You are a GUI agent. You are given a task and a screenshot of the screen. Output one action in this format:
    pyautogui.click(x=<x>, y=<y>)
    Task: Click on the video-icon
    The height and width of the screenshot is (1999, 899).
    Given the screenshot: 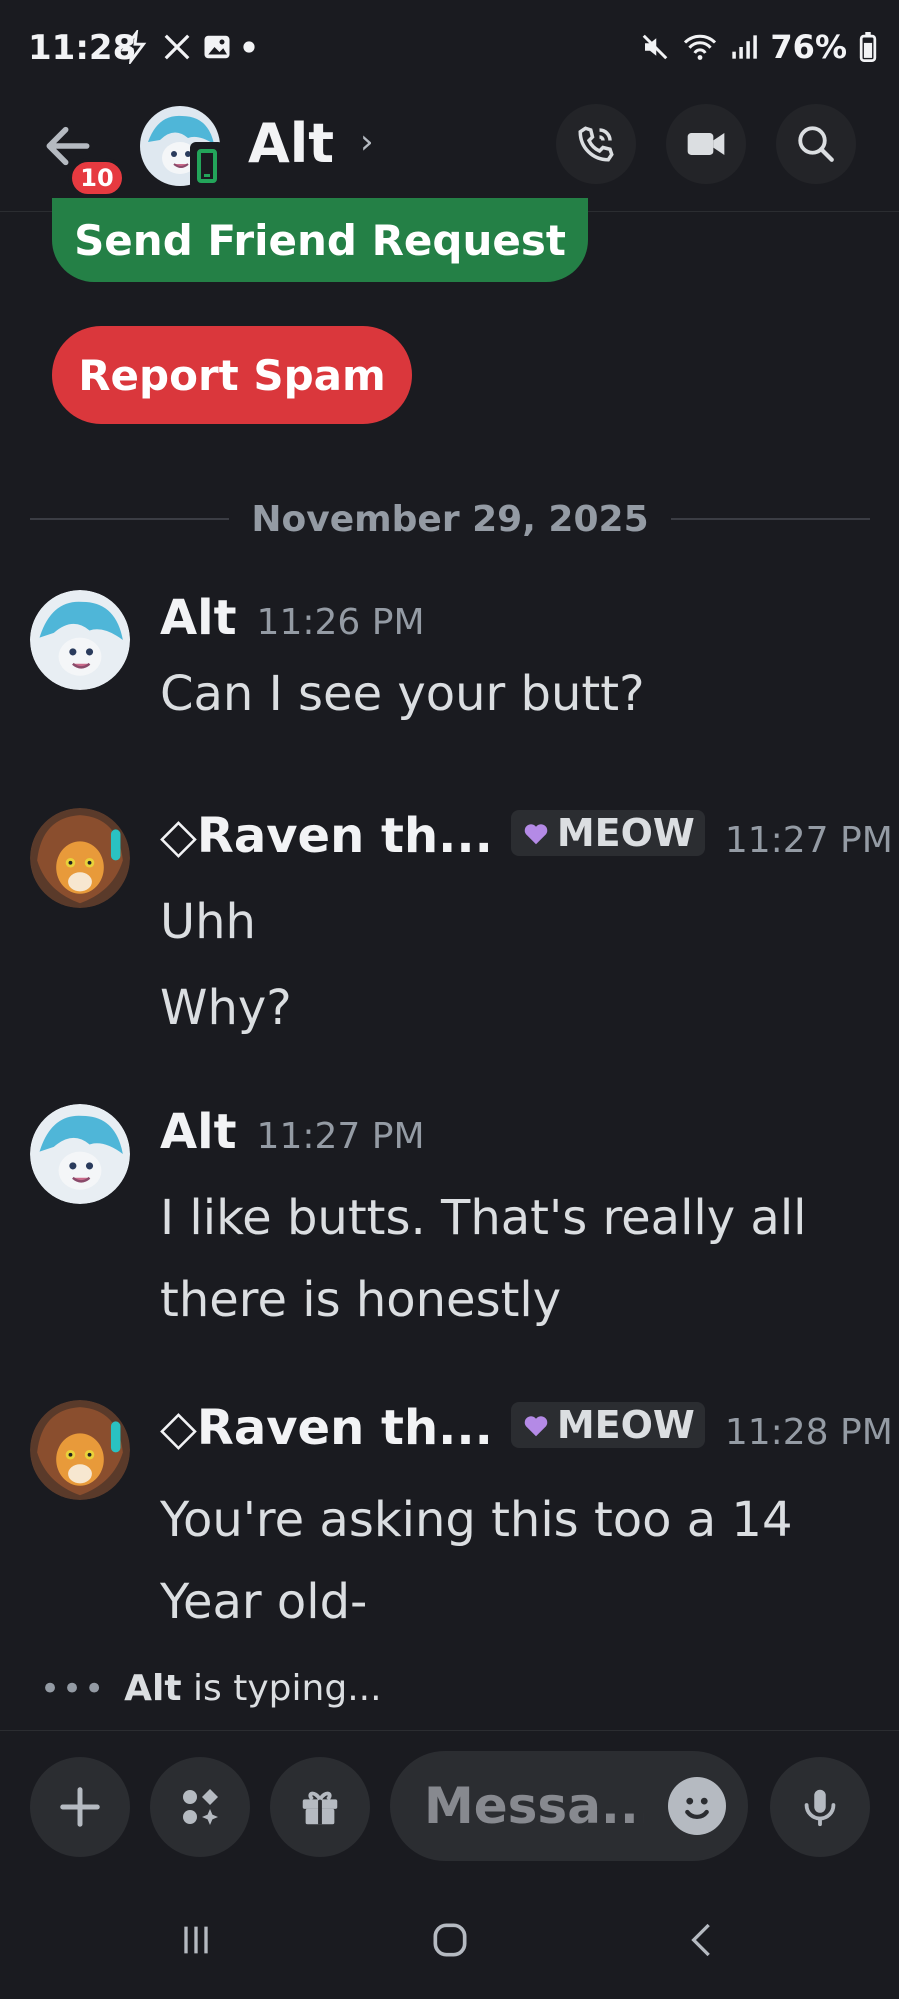 What is the action you would take?
    pyautogui.click(x=706, y=144)
    